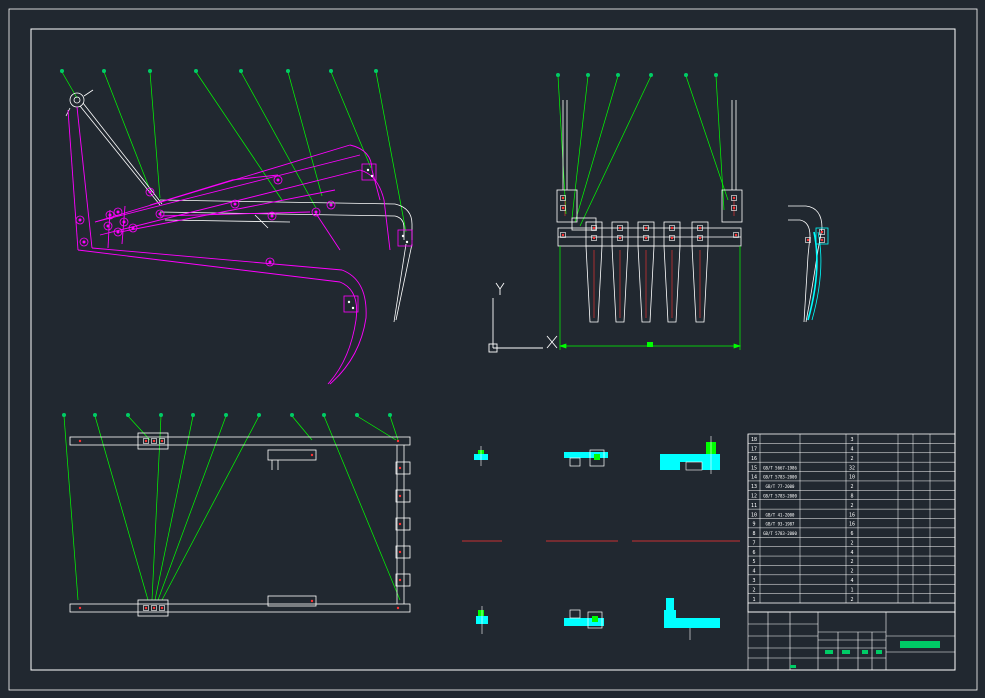 This screenshot has width=985, height=698. Describe the element at coordinates (754, 487) in the screenshot. I see `bom-row-number: 13` at that location.